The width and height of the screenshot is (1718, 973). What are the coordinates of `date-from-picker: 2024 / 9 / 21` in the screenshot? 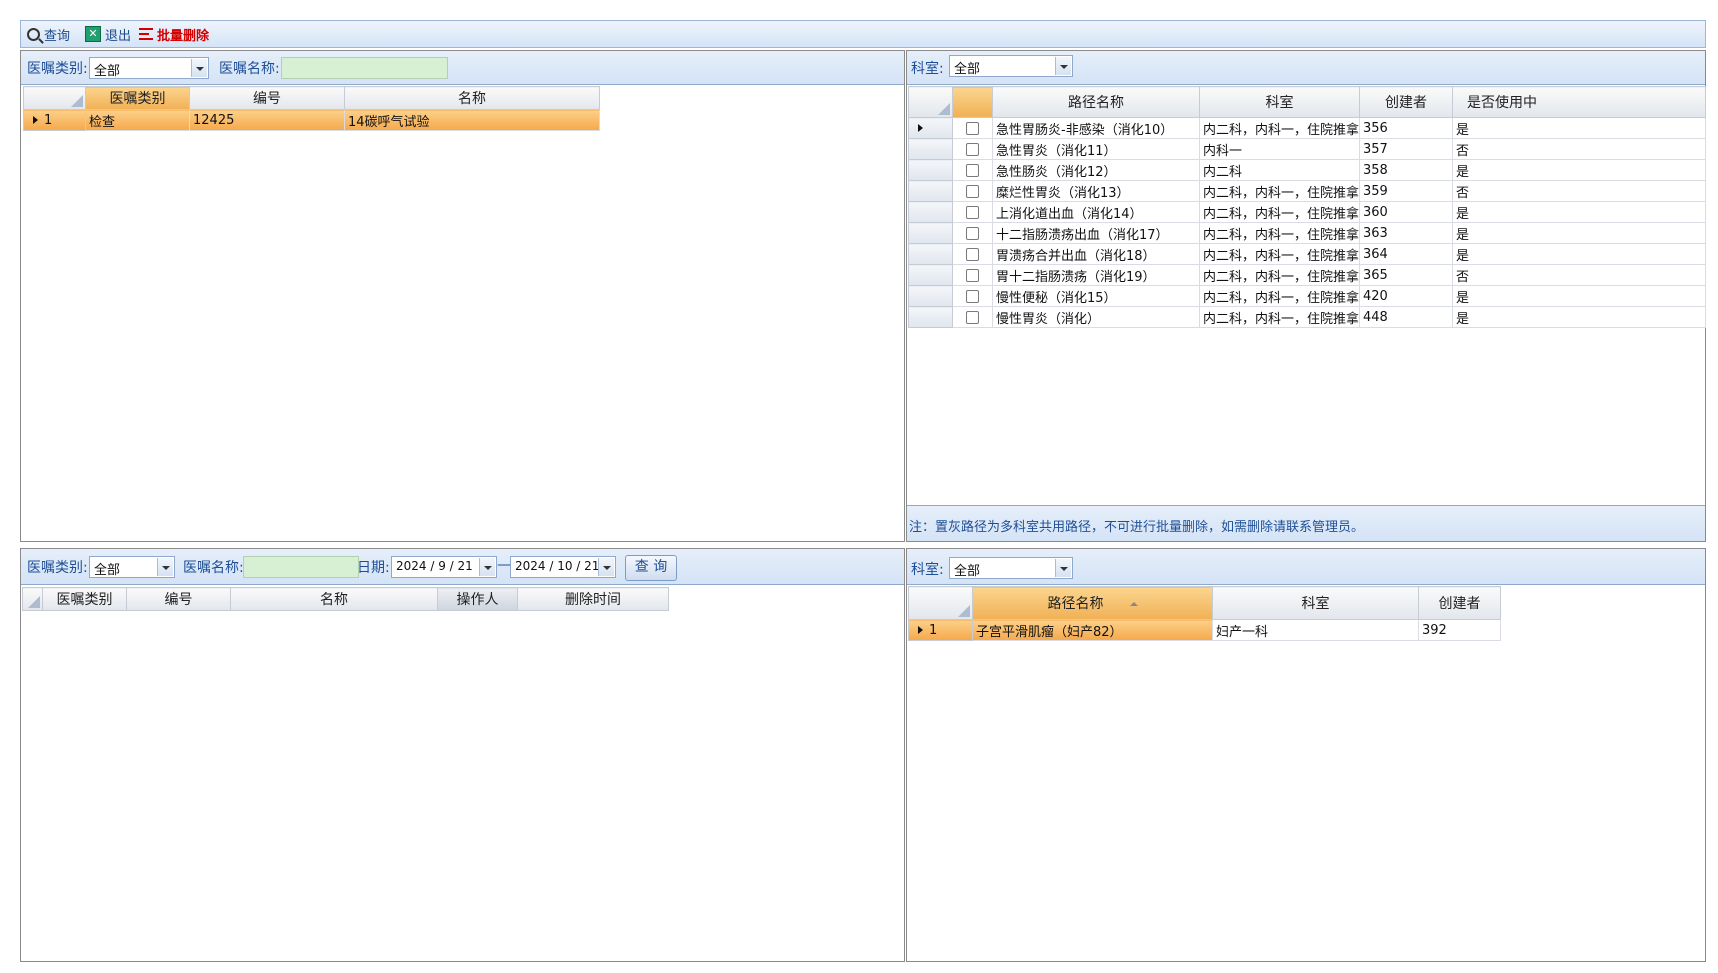 It's located at (444, 567).